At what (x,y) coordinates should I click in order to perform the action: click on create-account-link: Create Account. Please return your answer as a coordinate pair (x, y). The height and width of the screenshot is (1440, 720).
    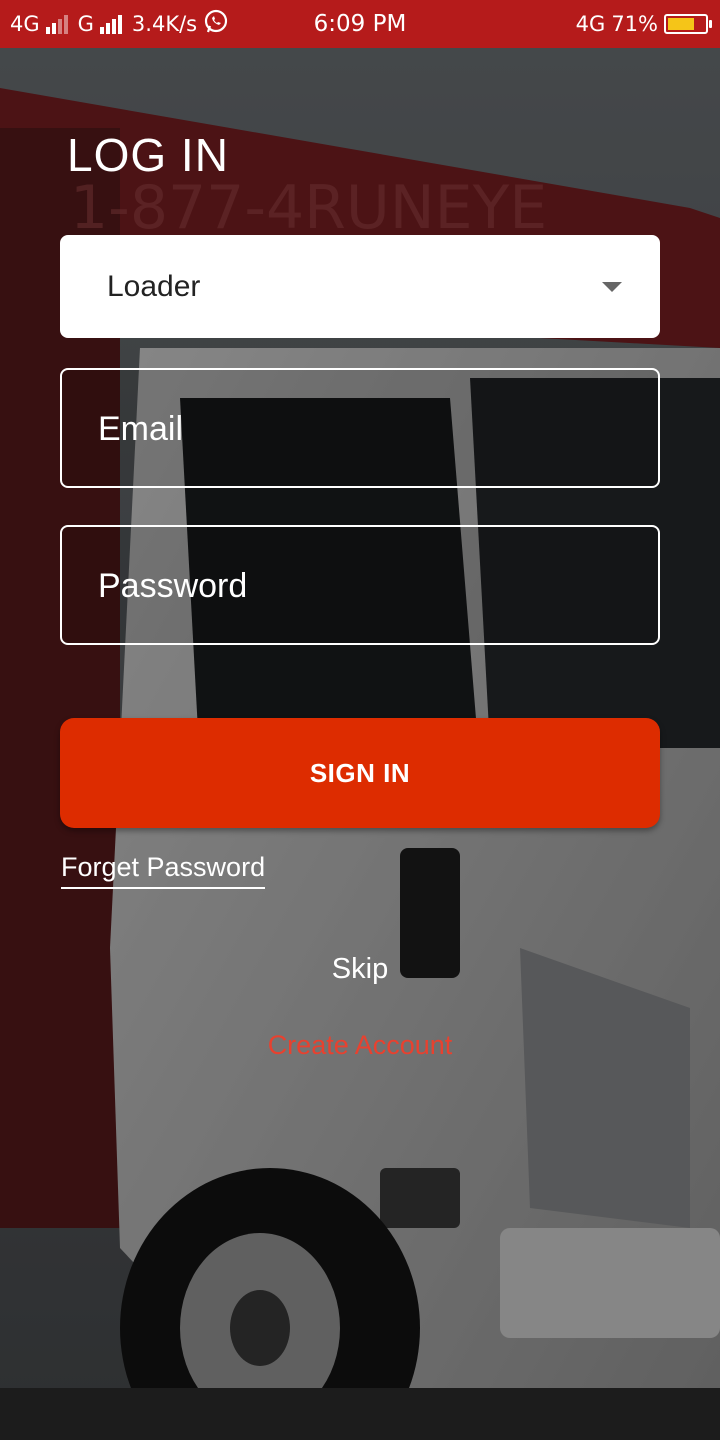
    Looking at the image, I should click on (360, 1045).